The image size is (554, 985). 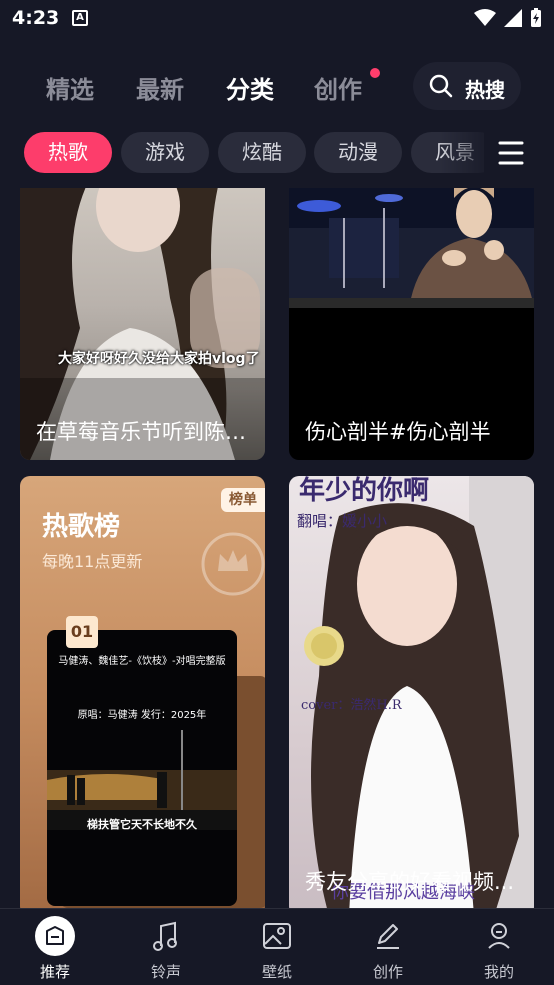 What do you see at coordinates (358, 152) in the screenshot?
I see `chip-anime: 动漫` at bounding box center [358, 152].